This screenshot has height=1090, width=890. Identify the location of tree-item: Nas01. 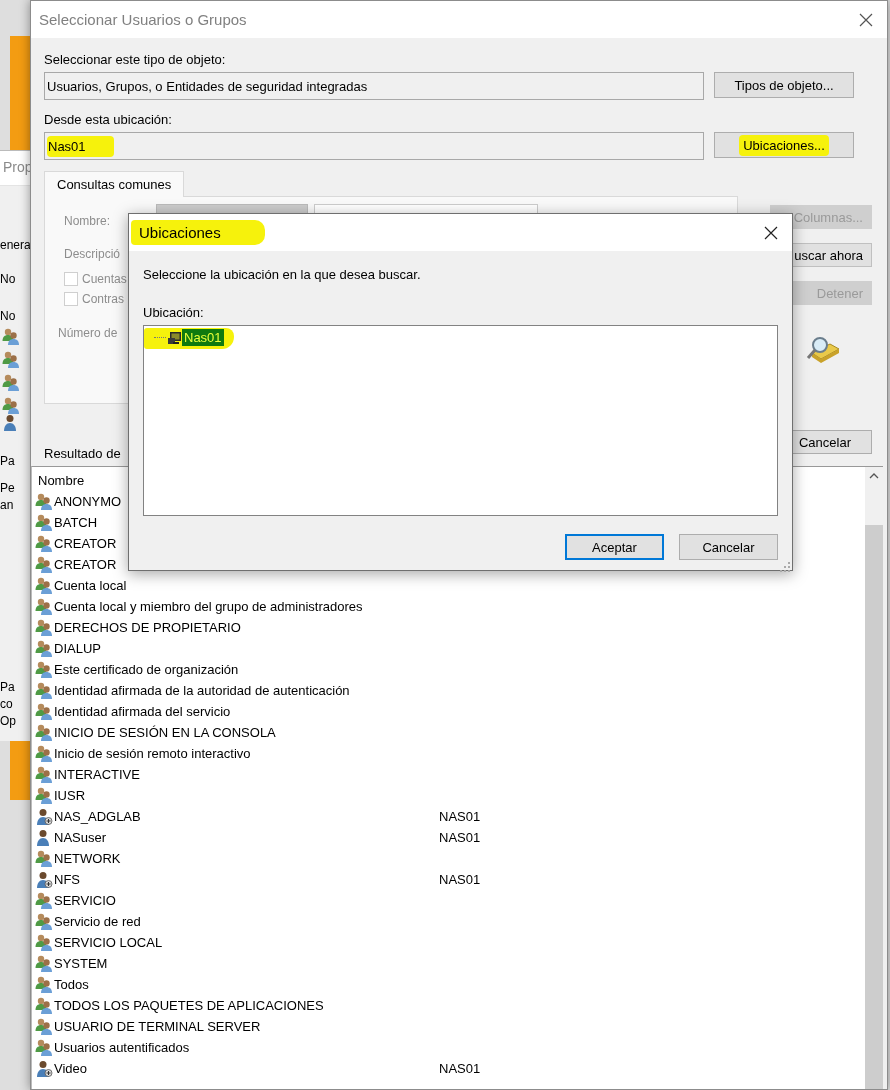
(203, 337).